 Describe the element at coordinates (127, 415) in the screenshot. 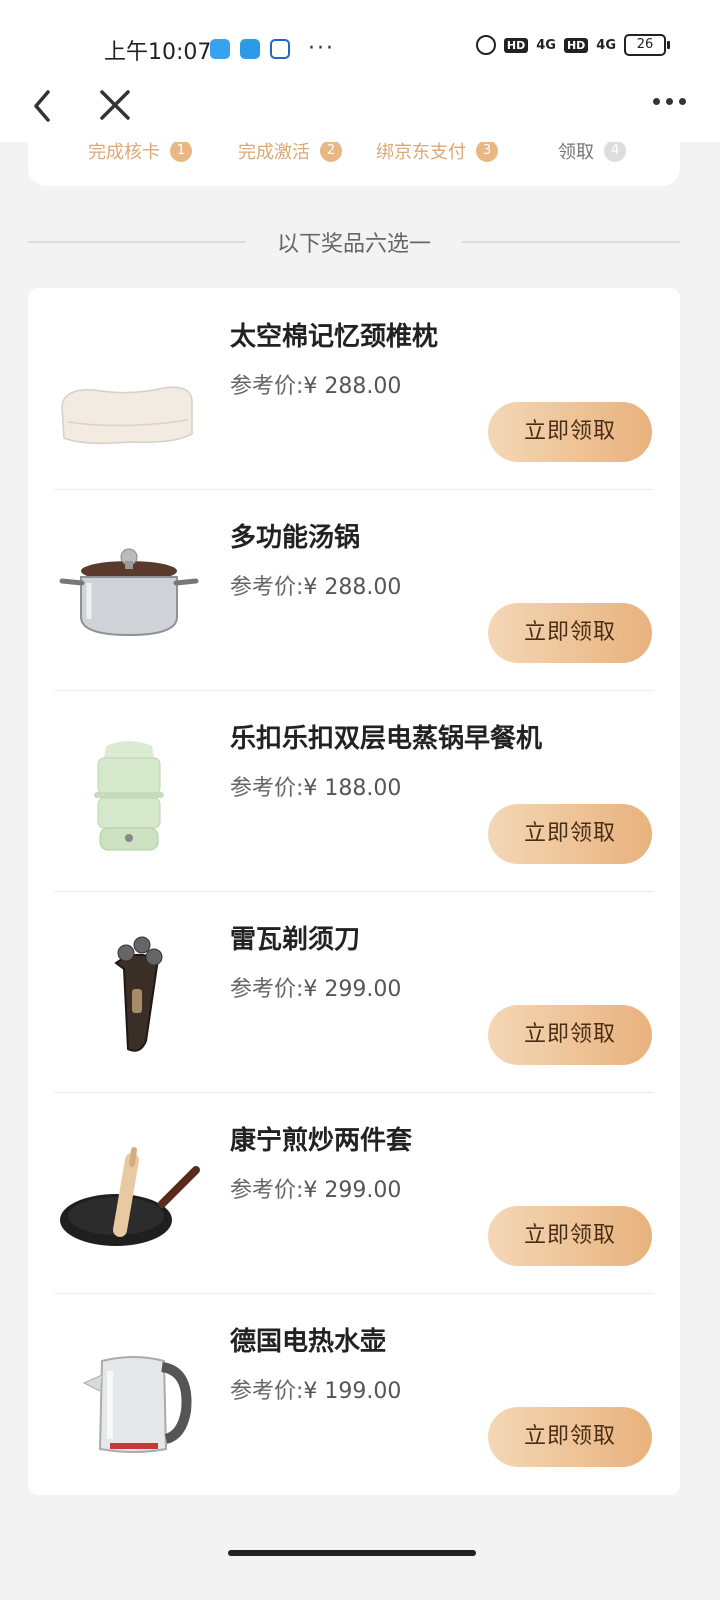

I see `pillow-icon` at that location.